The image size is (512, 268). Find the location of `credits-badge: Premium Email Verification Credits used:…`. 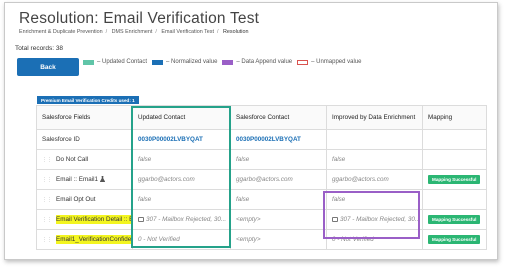

credits-badge: Premium Email Verification Credits used:… is located at coordinates (88, 100).